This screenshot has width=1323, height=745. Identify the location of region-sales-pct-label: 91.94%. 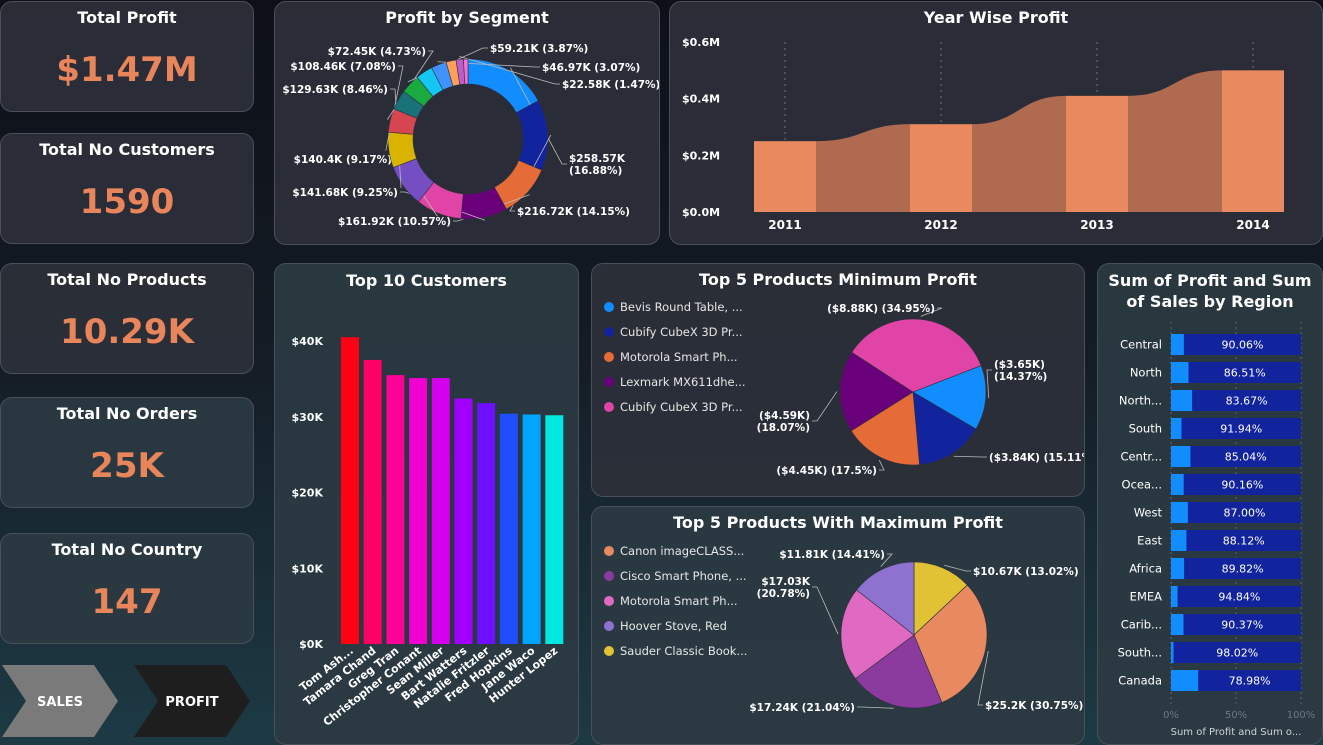
(1241, 429).